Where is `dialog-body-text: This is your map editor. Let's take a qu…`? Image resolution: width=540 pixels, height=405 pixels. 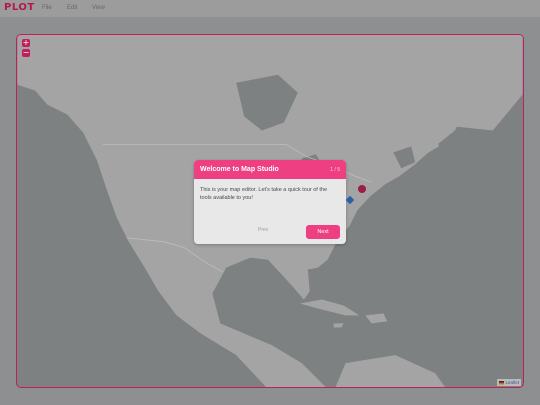 dialog-body-text: This is your map editor. Let's take a qu… is located at coordinates (264, 194).